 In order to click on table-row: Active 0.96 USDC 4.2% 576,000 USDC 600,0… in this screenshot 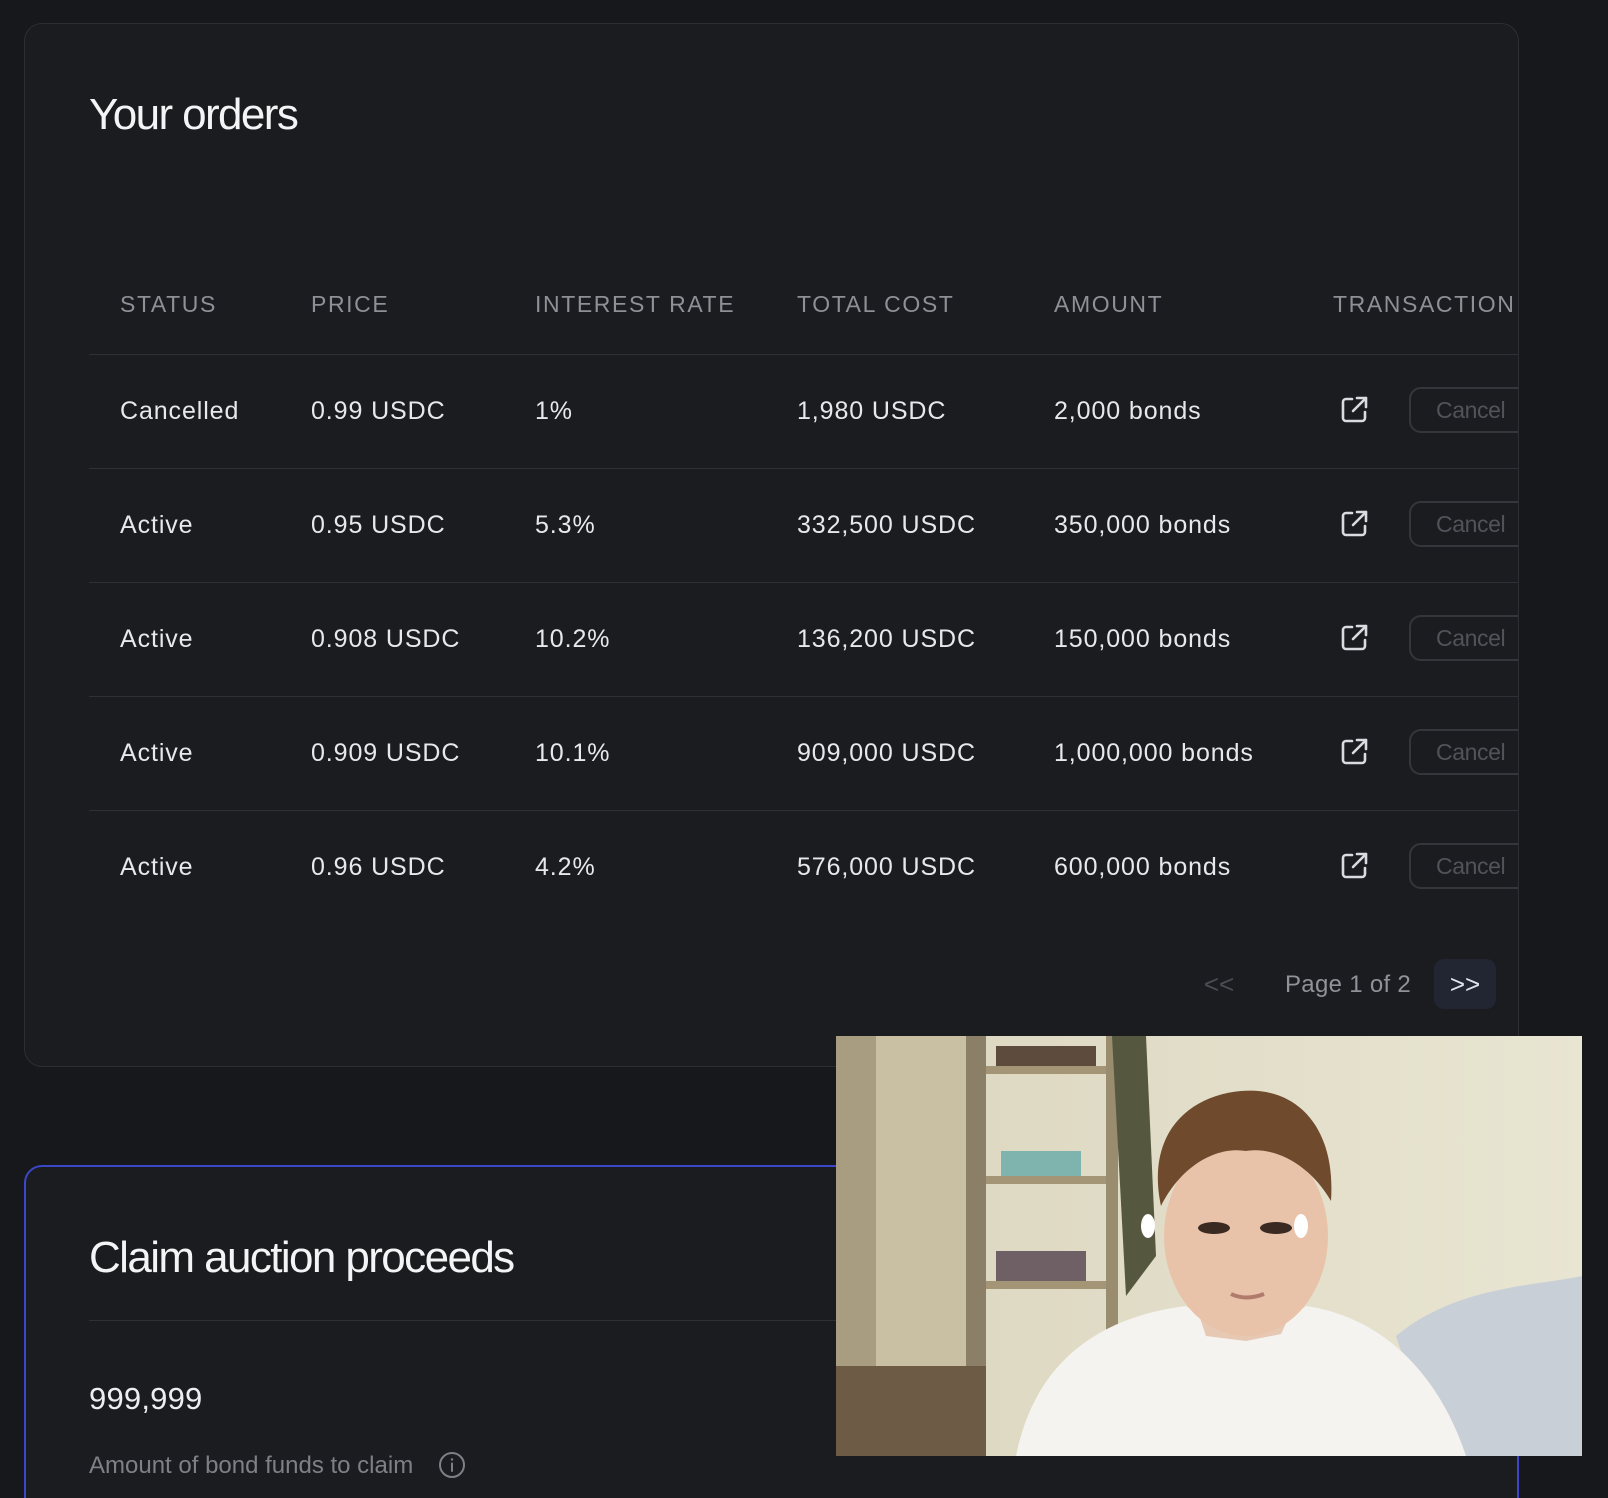, I will do `click(803, 867)`.